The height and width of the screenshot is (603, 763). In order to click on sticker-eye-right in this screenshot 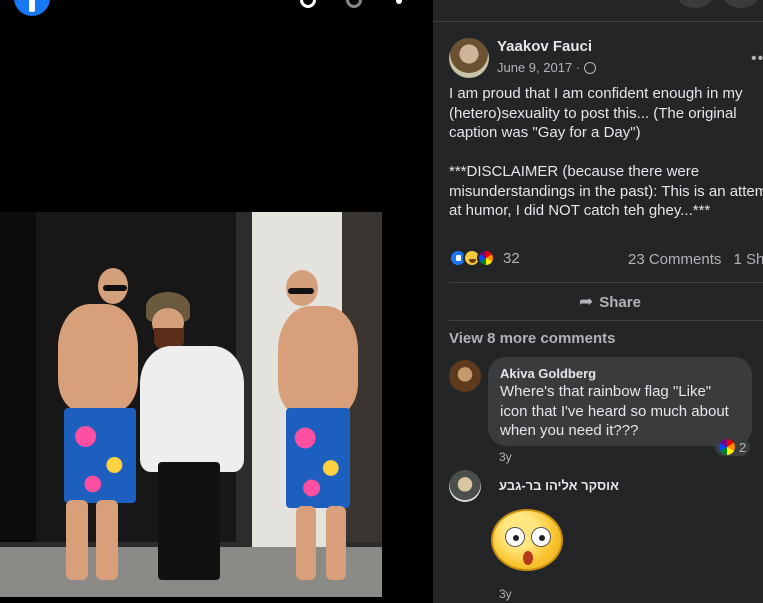, I will do `click(541, 537)`.